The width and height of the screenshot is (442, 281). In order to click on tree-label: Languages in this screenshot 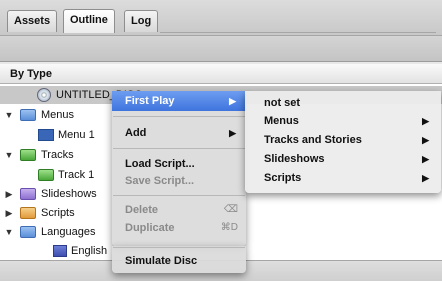, I will do `click(68, 232)`.